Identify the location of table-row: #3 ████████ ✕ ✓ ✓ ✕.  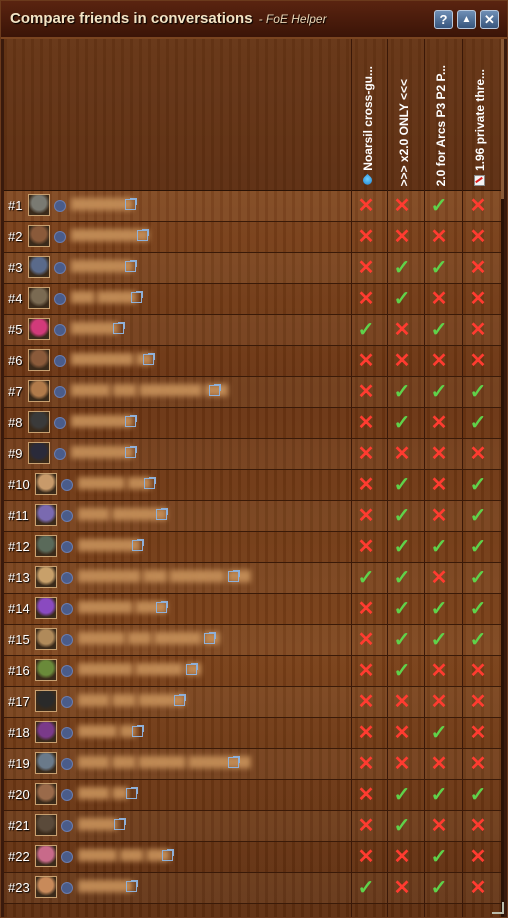
(252, 268).